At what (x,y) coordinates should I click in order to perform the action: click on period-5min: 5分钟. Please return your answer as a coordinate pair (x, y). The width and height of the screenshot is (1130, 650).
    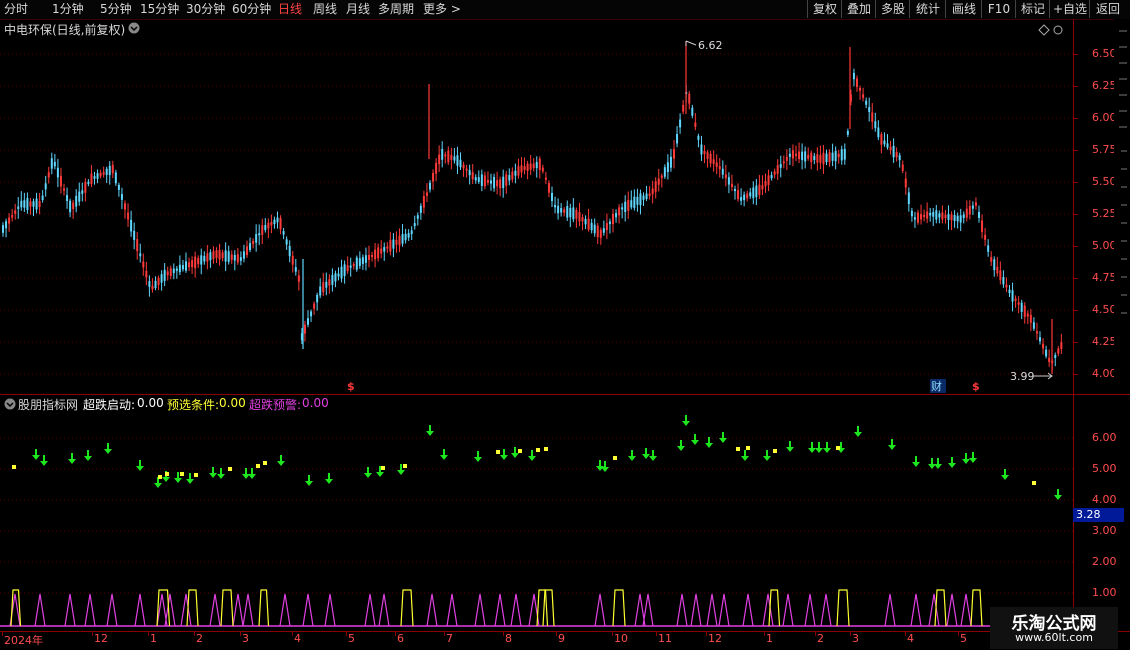
    Looking at the image, I should click on (116, 9).